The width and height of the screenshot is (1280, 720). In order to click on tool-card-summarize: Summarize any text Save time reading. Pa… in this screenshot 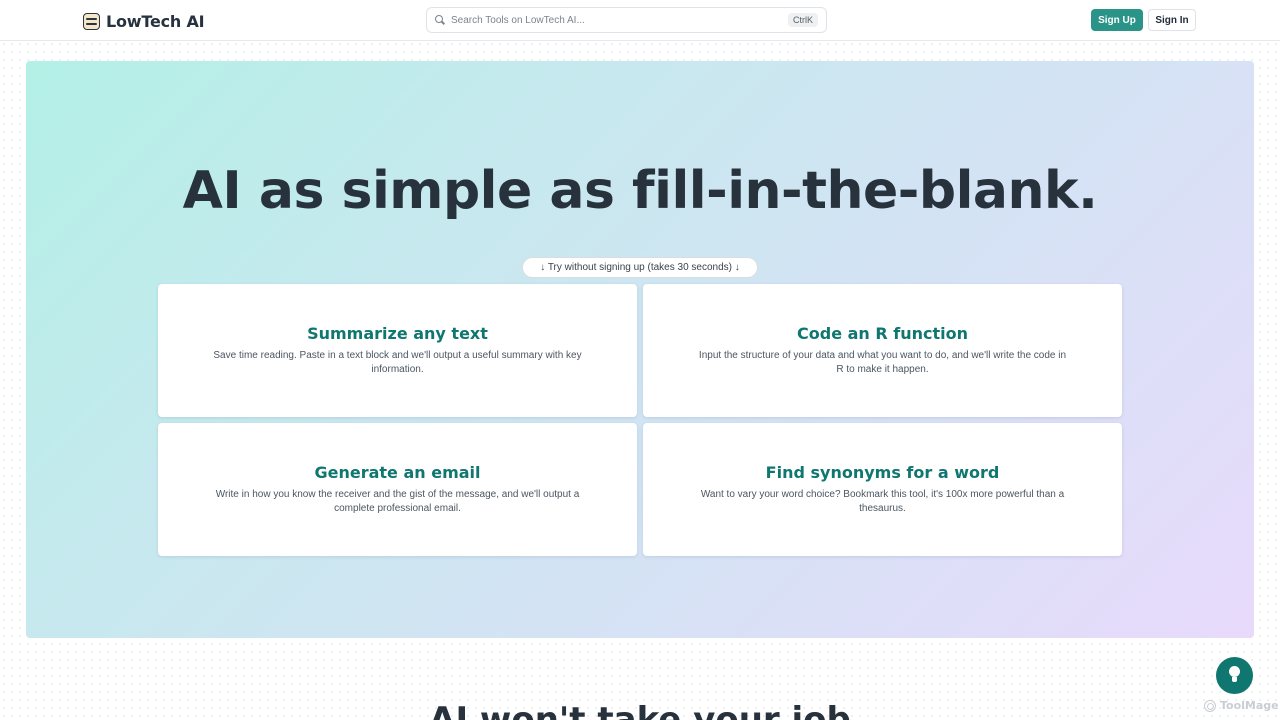, I will do `click(397, 350)`.